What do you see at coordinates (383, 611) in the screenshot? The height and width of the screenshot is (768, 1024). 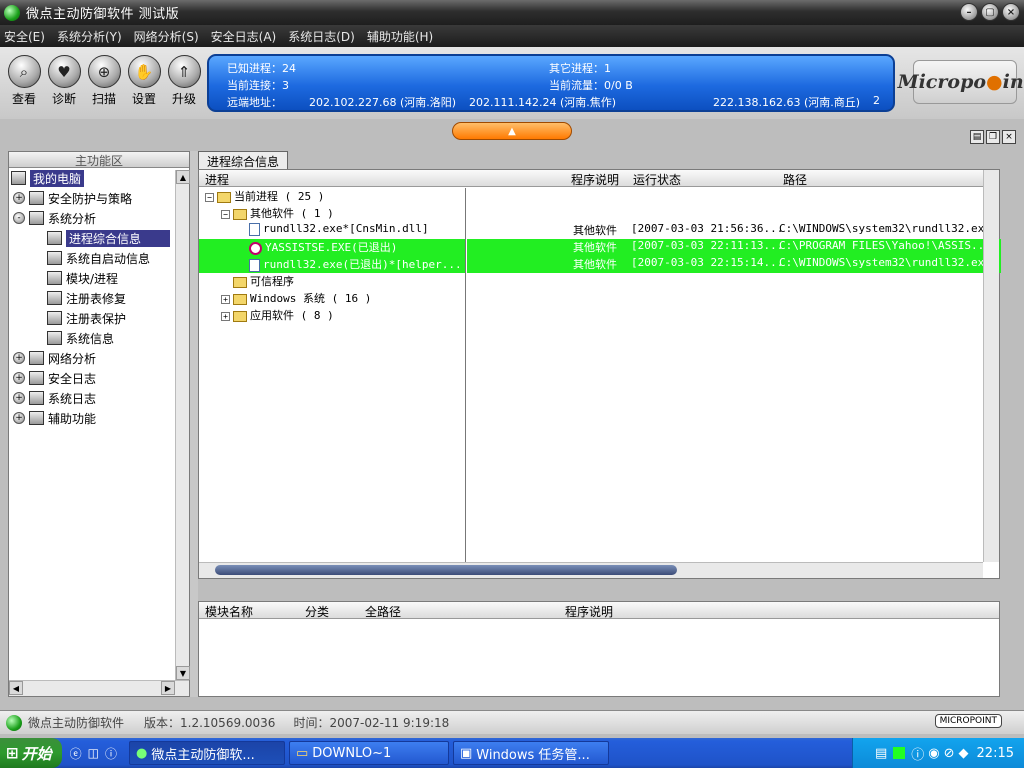 I see `col-full-path: 全路径` at bounding box center [383, 611].